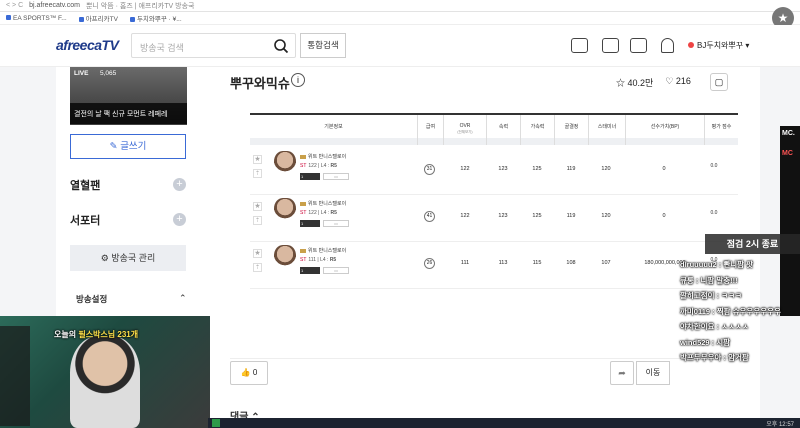 The height and width of the screenshot is (428, 800). I want to click on column-header: 골결정, so click(571, 130).